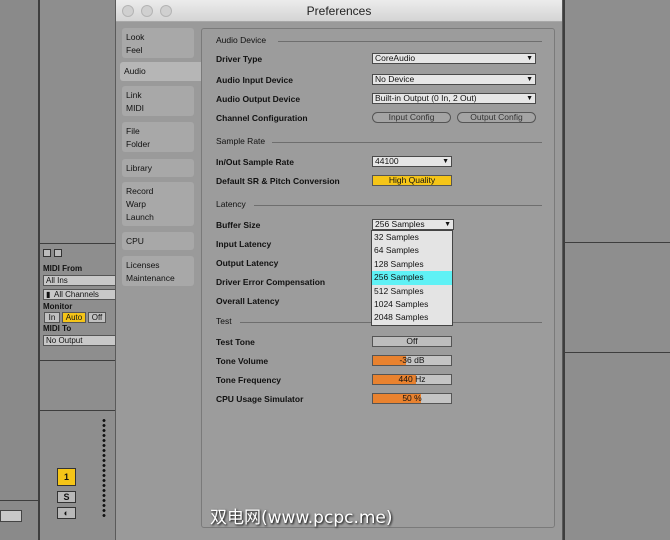  What do you see at coordinates (412, 291) in the screenshot?
I see `buffer-option: 512 Samples` at bounding box center [412, 291].